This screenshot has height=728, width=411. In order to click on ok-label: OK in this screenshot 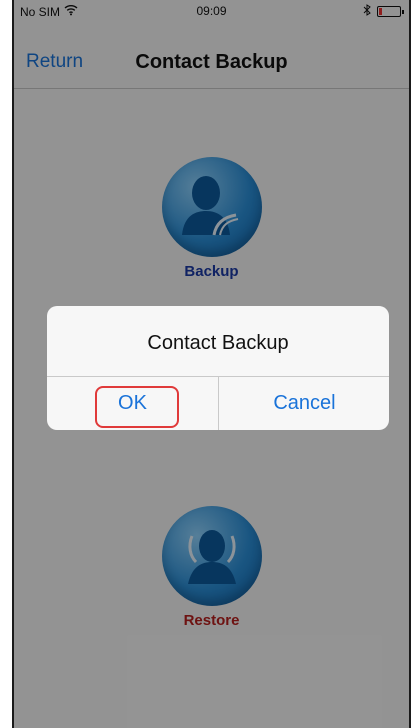, I will do `click(132, 403)`.